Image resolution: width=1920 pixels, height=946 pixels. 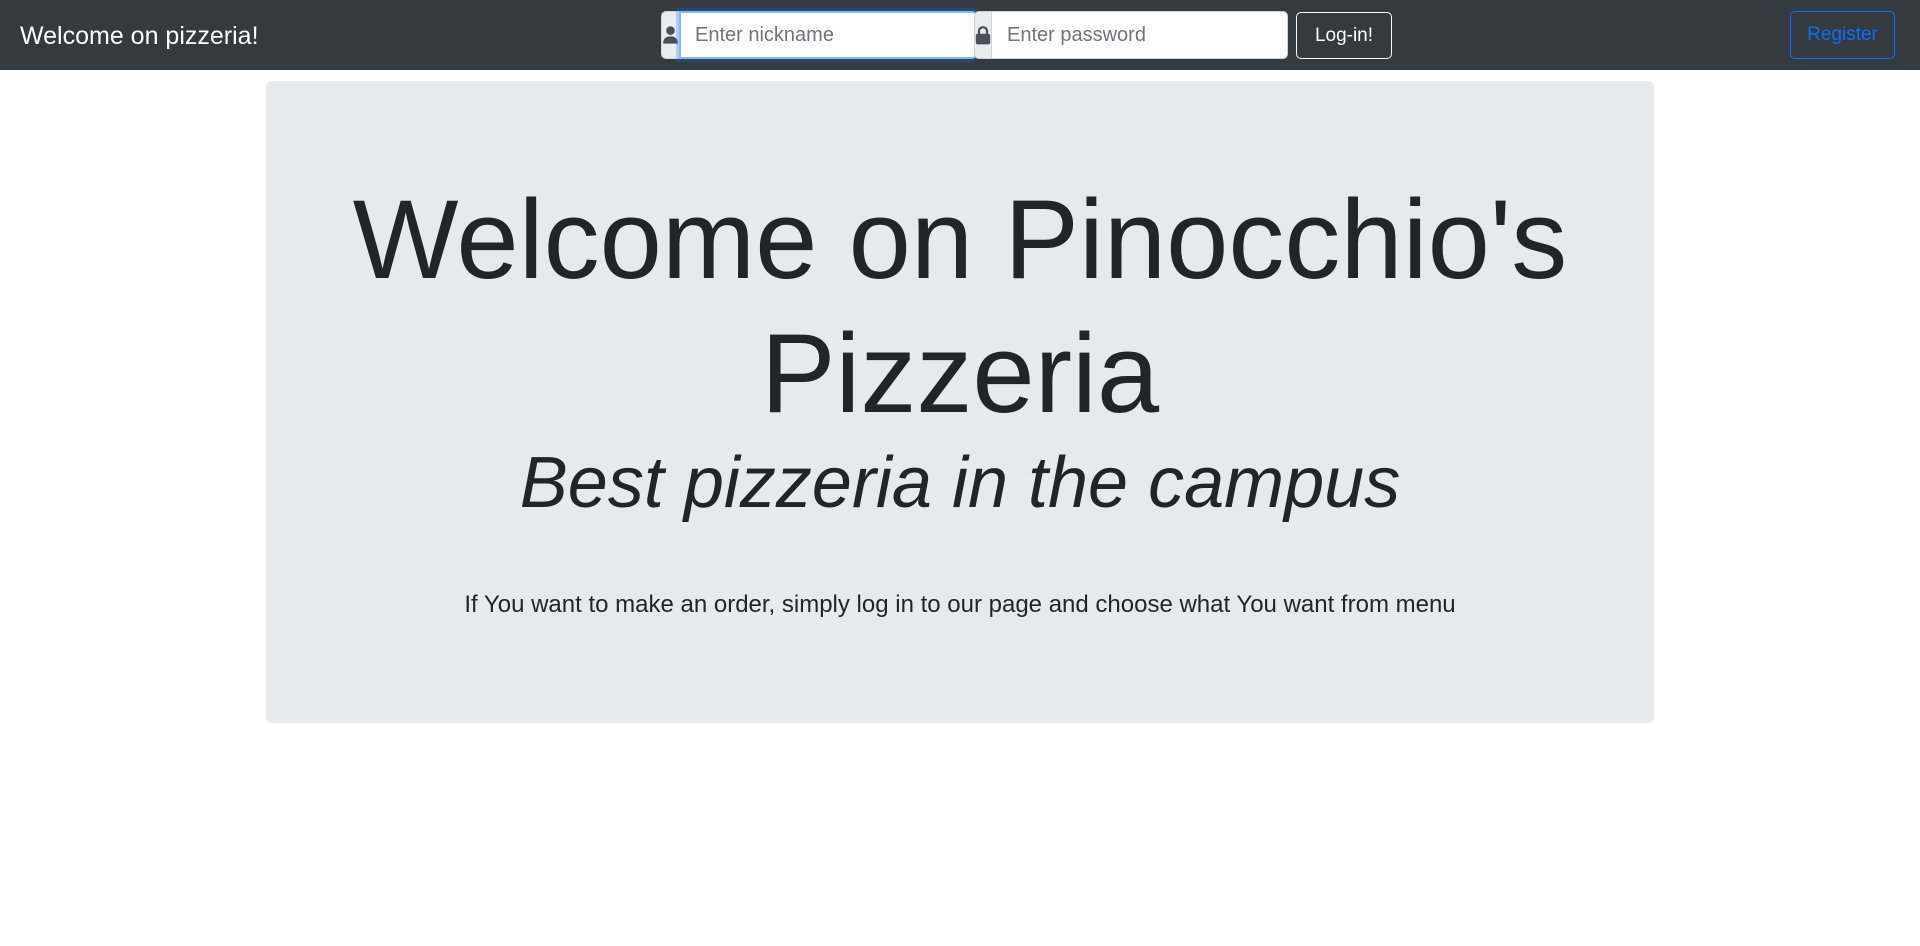 I want to click on navbar-brand: Welcome on pizzeria!, so click(x=139, y=36).